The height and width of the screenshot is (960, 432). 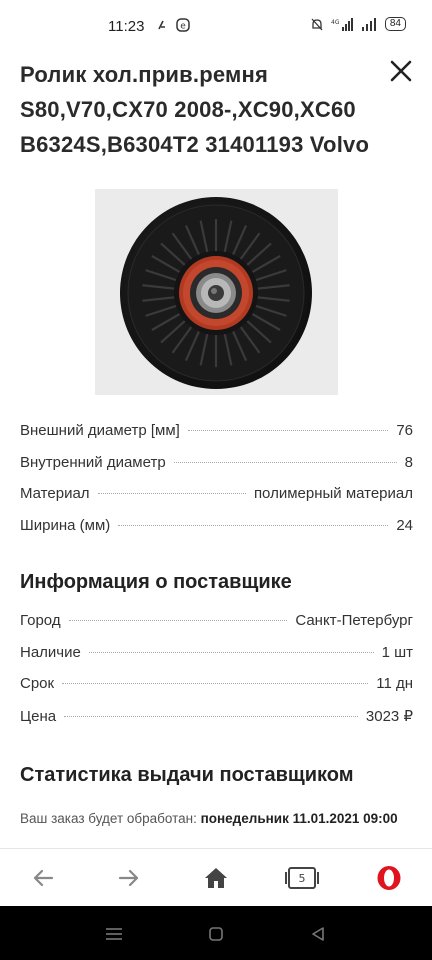 I want to click on spec-row: Внешний диаметр [мм] 76, so click(x=216, y=438).